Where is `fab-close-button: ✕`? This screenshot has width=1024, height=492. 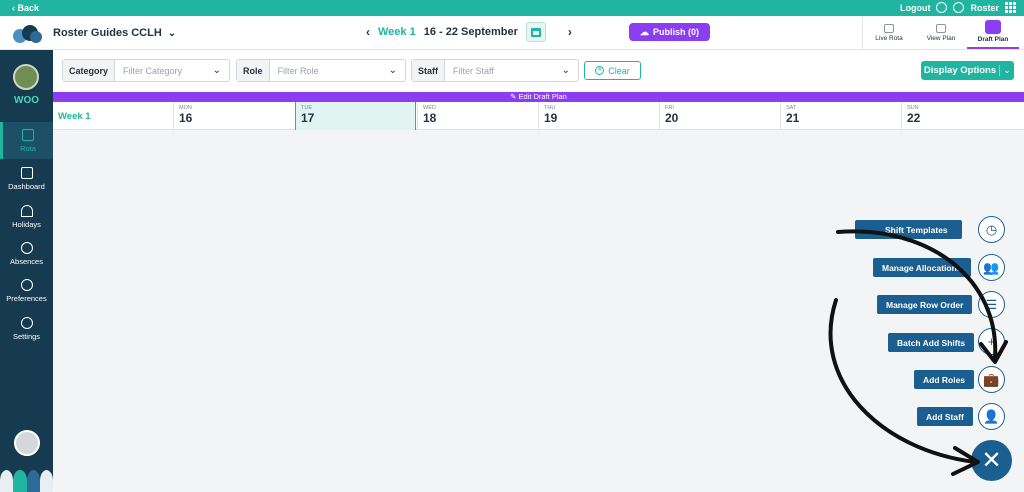
fab-close-button: ✕ is located at coordinates (991, 460).